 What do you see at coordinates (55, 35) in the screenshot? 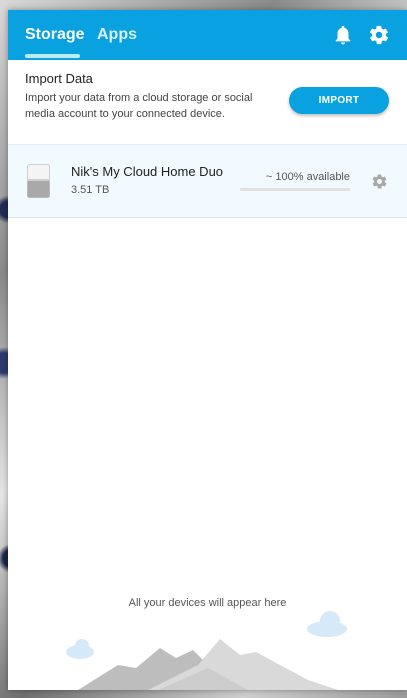
I see `tab-storage: Storage` at bounding box center [55, 35].